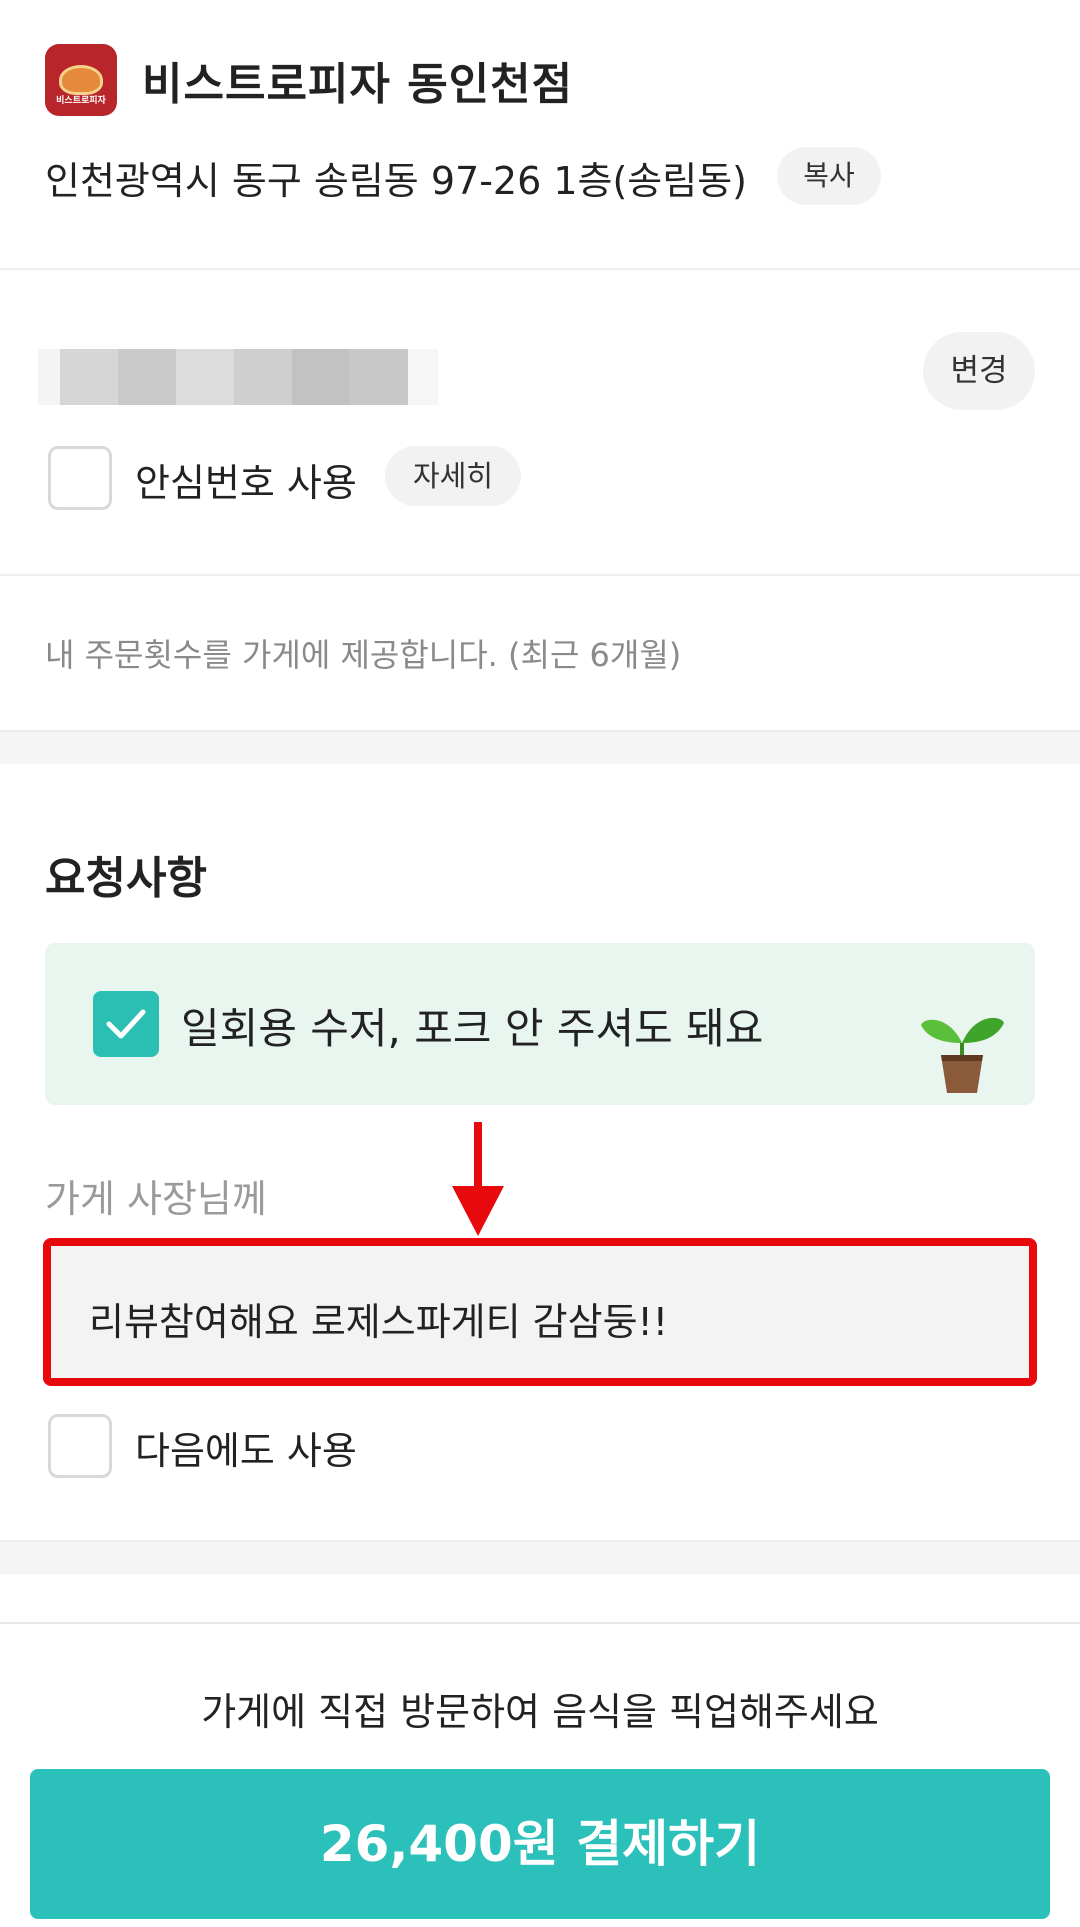  What do you see at coordinates (478, 1179) in the screenshot?
I see `red-arrow-annotation` at bounding box center [478, 1179].